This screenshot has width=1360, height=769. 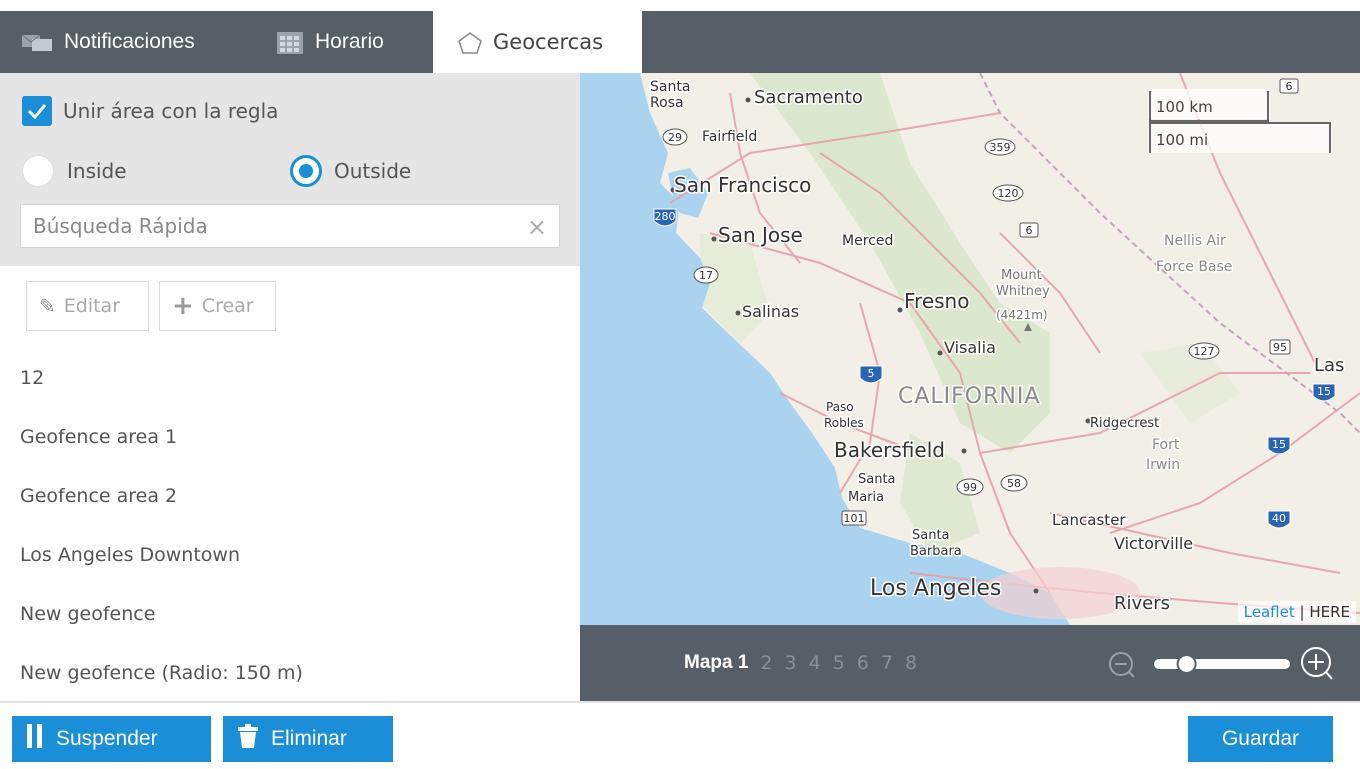 I want to click on map-label: Bakersfield, so click(x=889, y=450).